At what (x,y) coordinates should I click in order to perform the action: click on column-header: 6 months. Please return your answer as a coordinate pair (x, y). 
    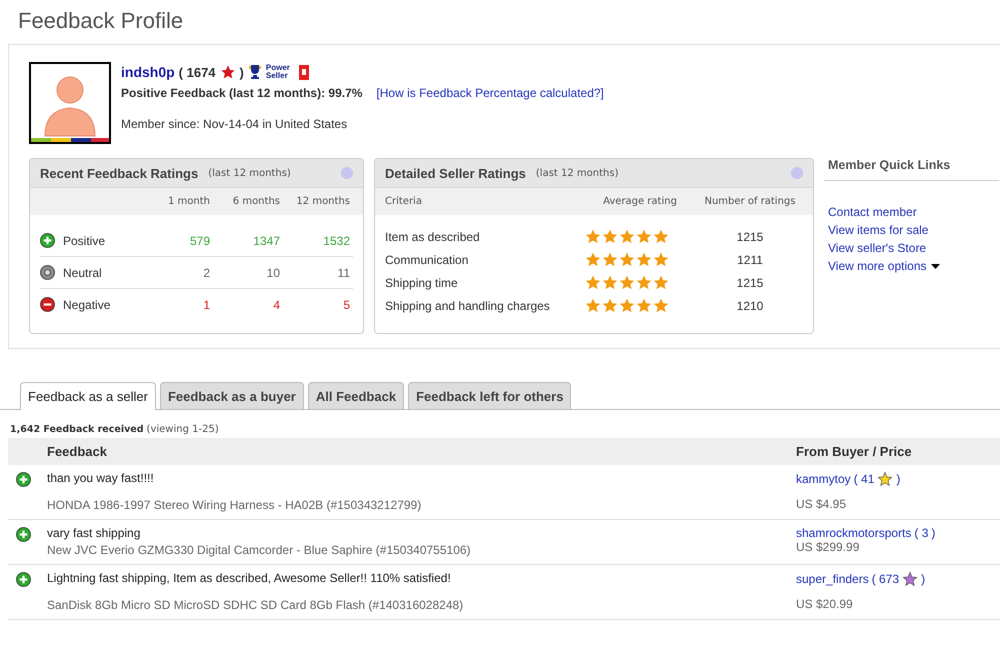
    Looking at the image, I should click on (256, 201).